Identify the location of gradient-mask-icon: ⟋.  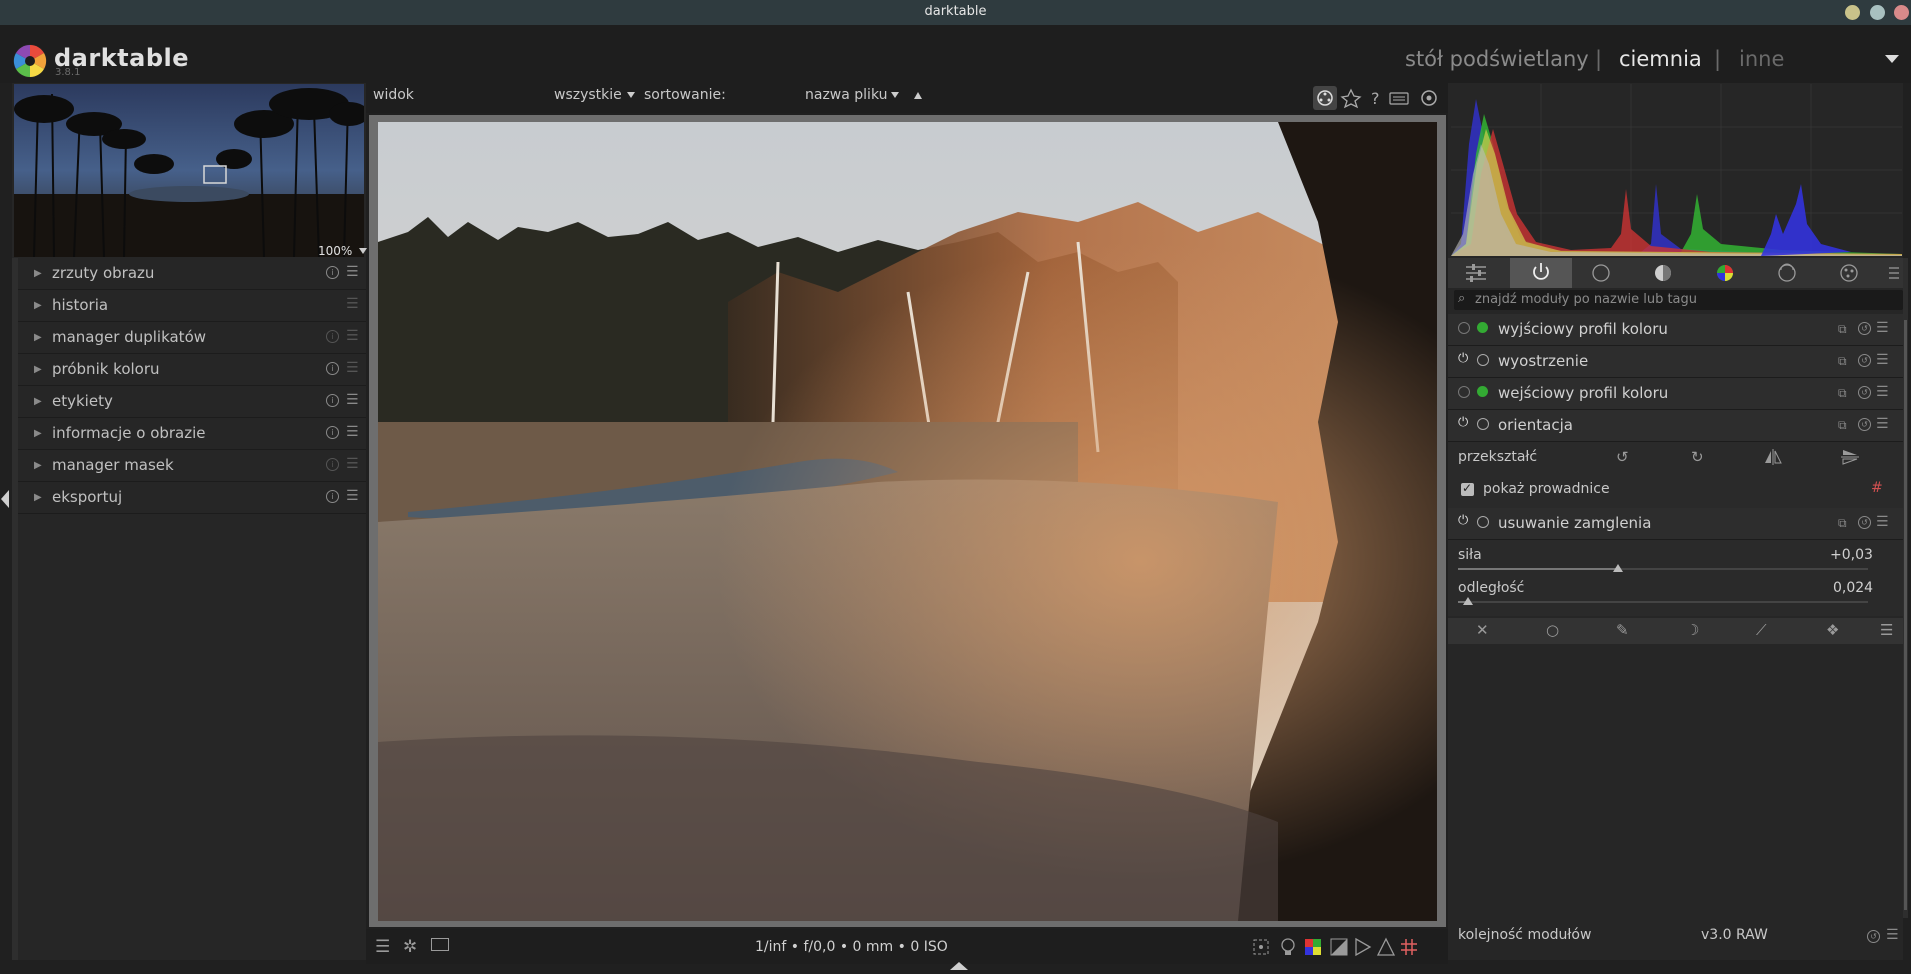
(1761, 630).